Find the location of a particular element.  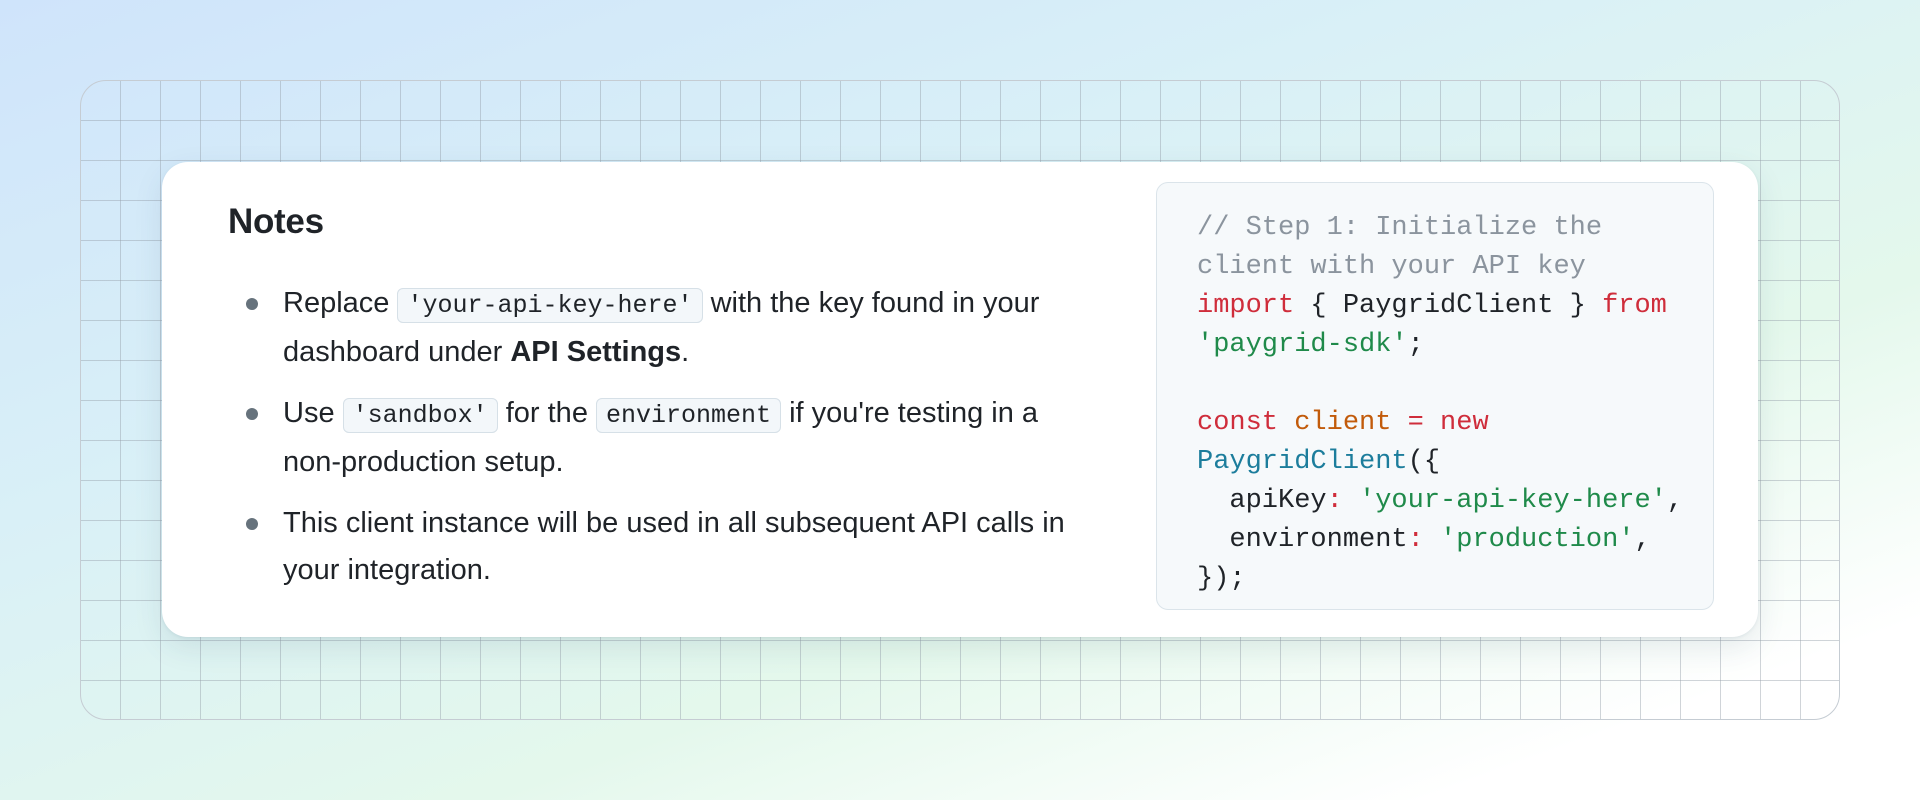

code-open-brace: ({ is located at coordinates (1424, 462).